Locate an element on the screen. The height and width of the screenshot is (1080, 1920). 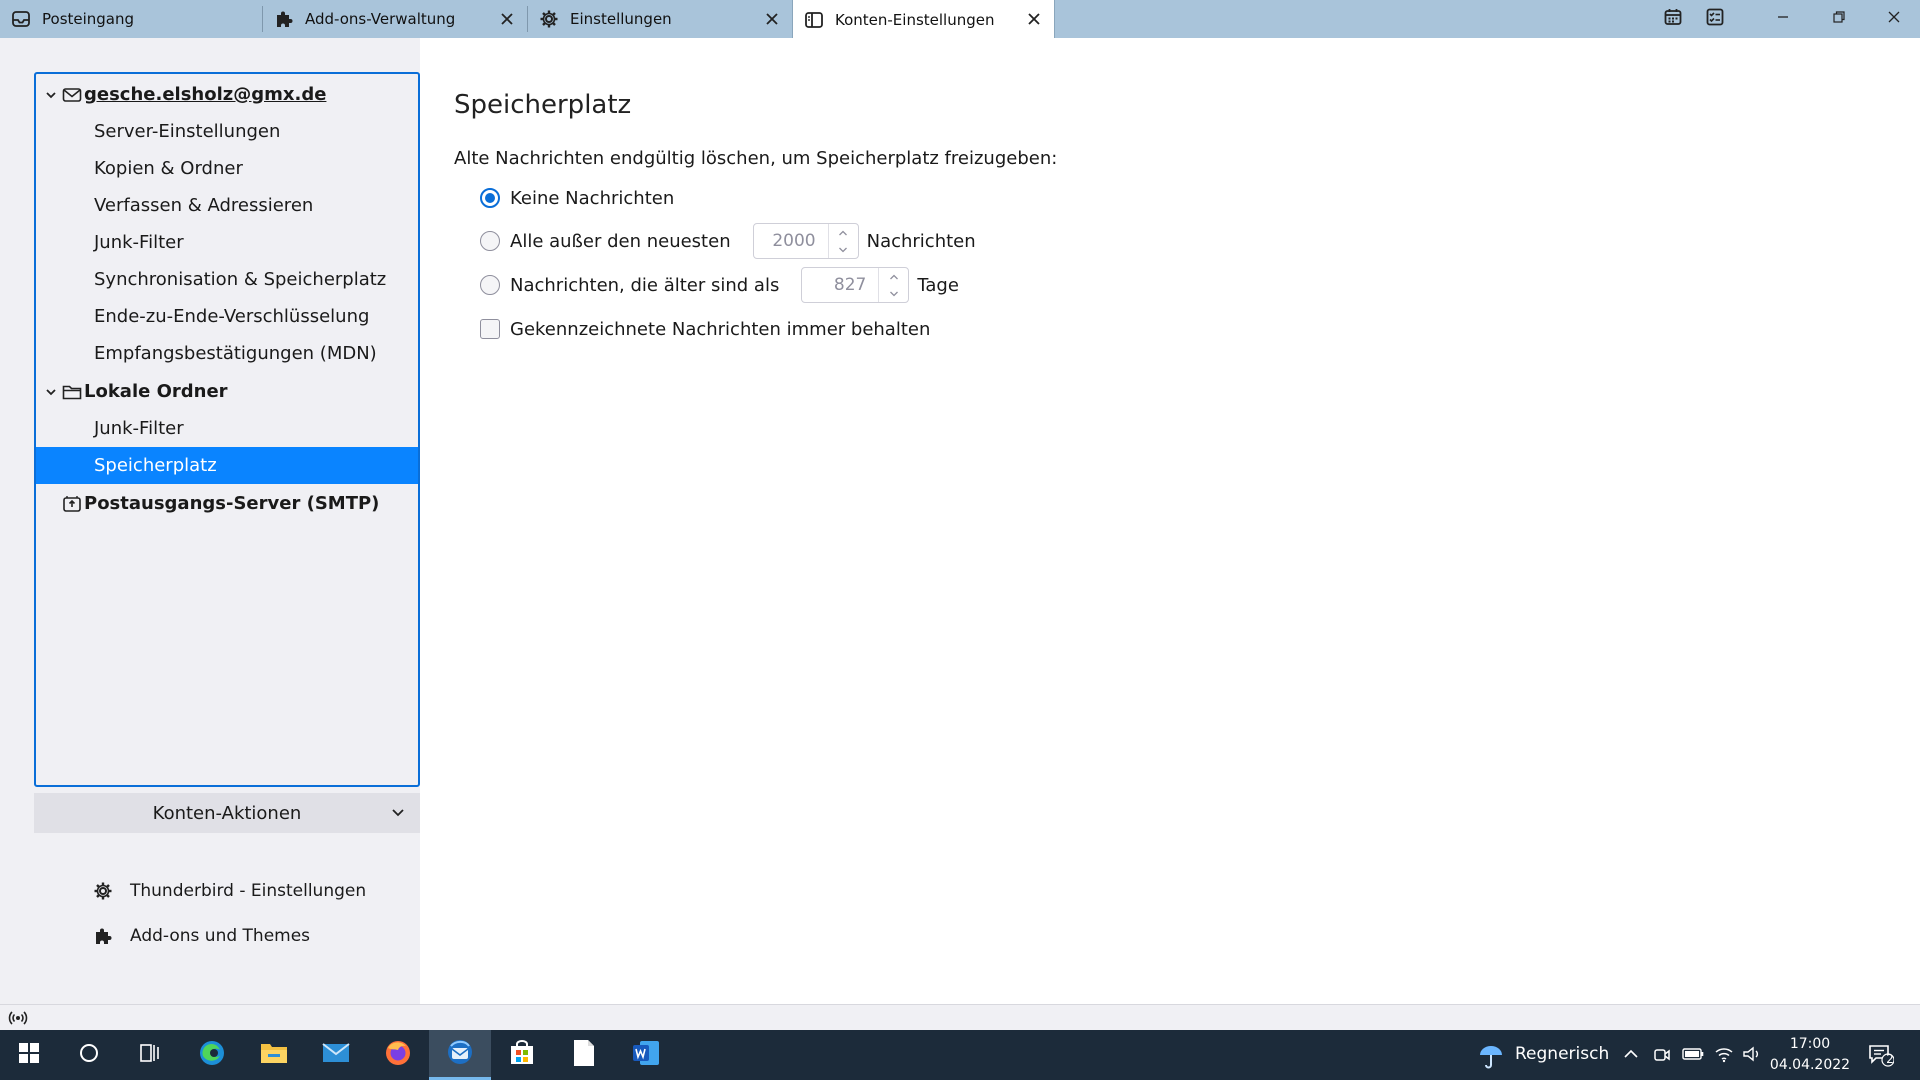
puzzle-icon is located at coordinates (284, 19).